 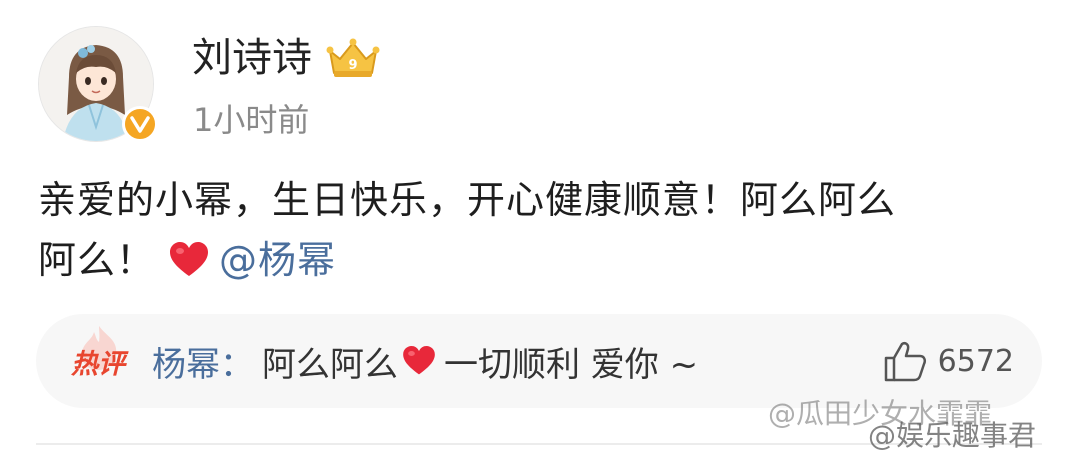 I want to click on verified-badge-icon, so click(x=140, y=124).